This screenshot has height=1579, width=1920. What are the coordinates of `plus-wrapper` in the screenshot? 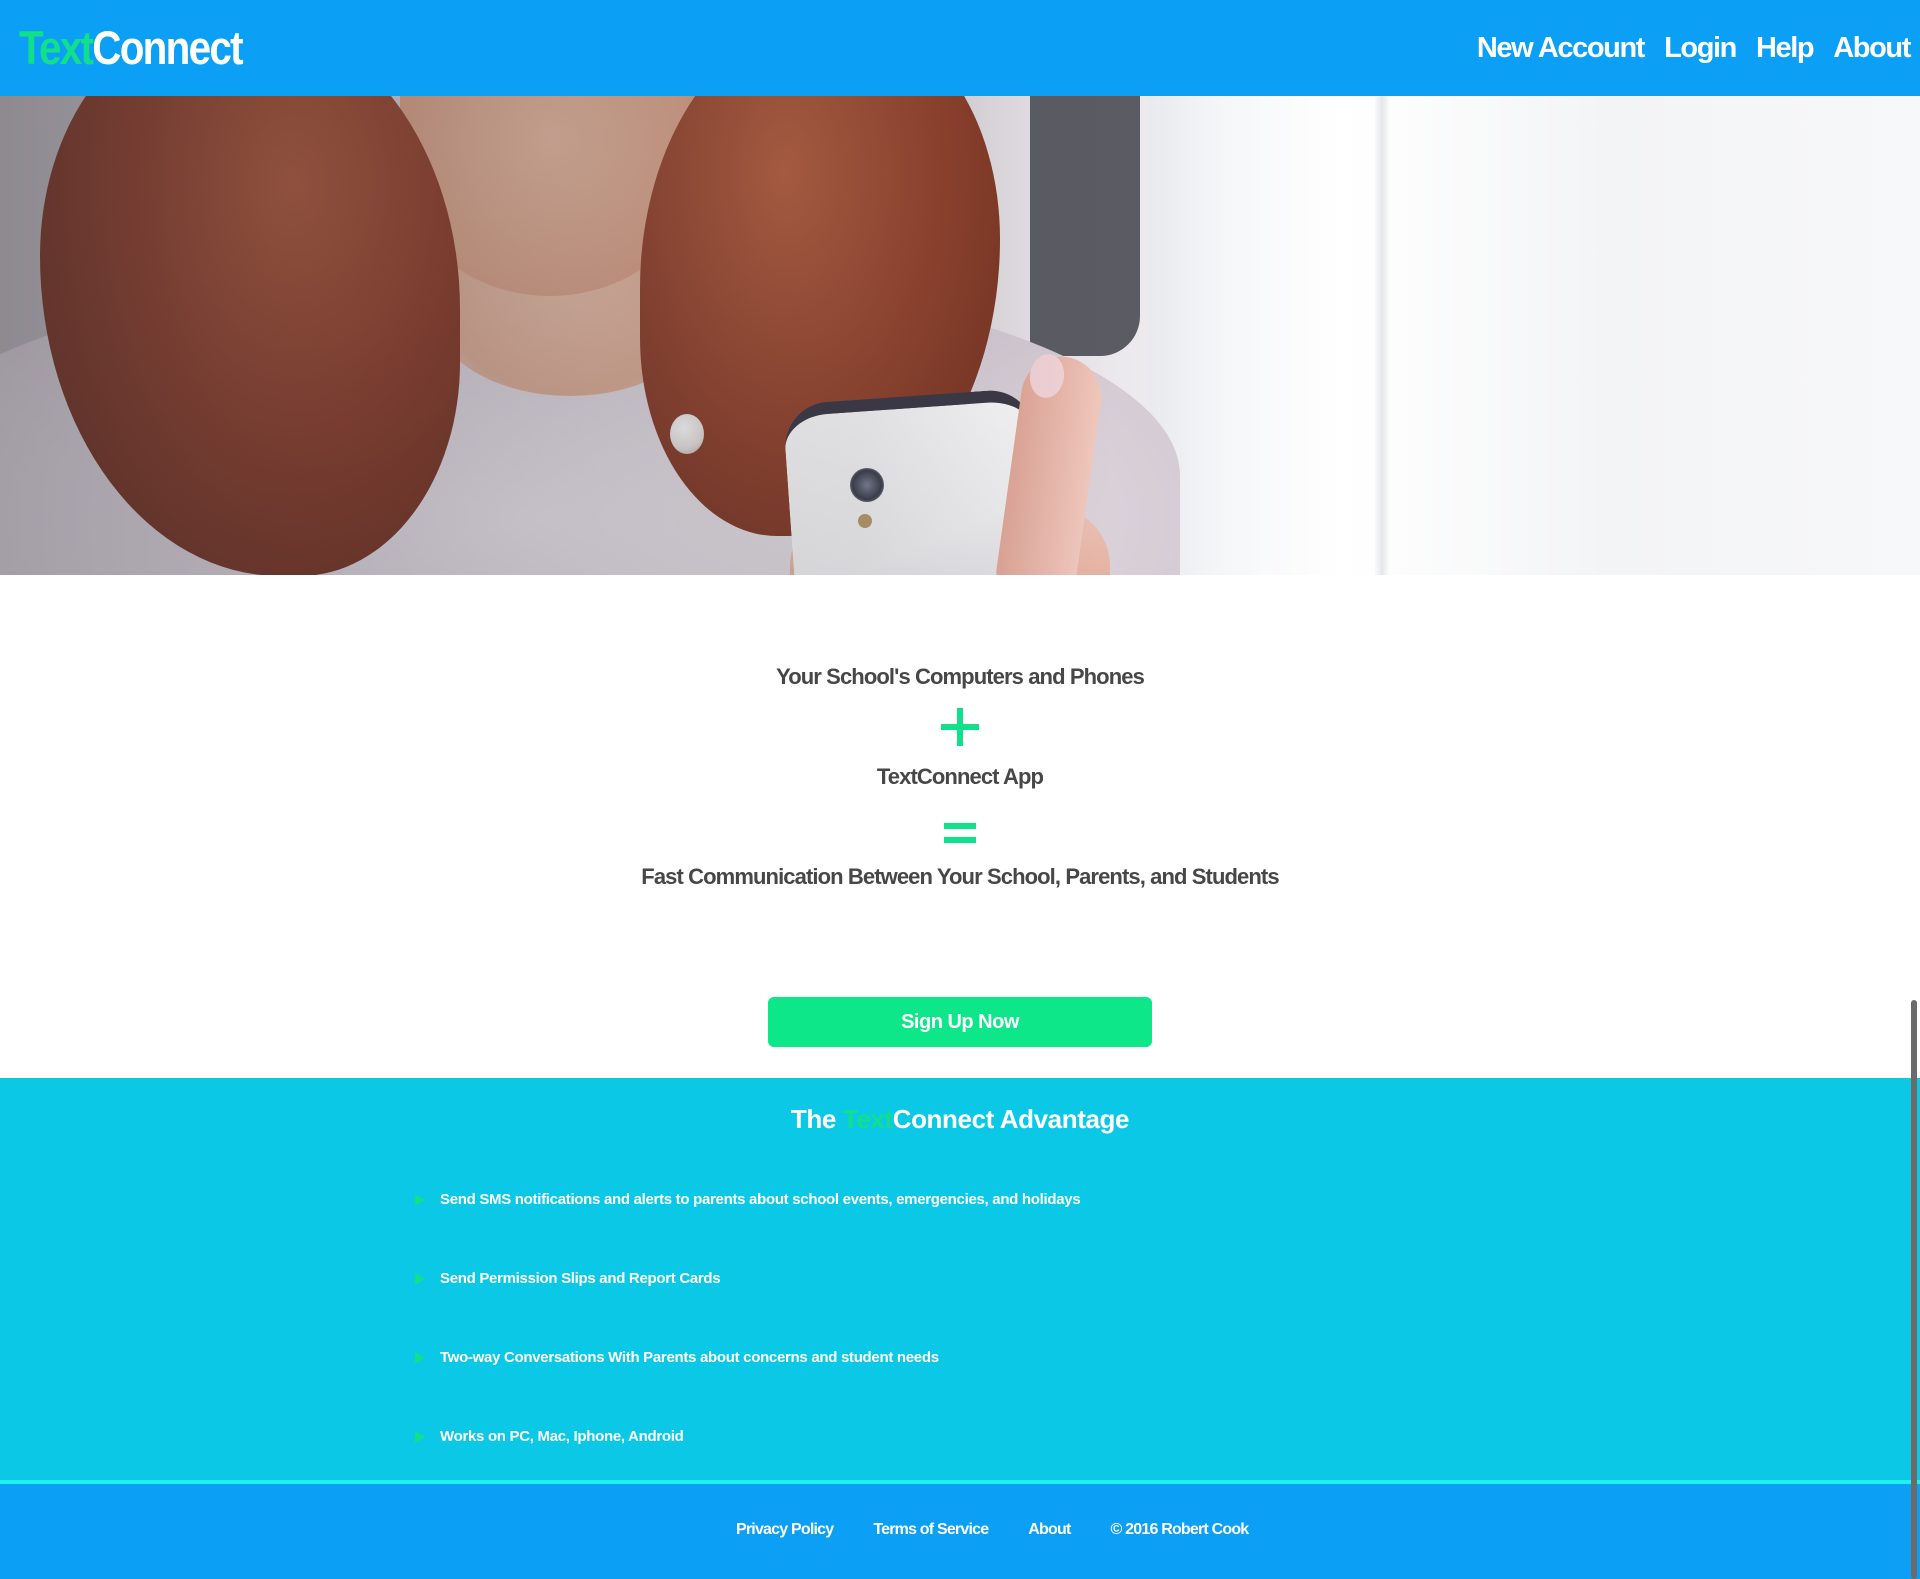 It's located at (960, 727).